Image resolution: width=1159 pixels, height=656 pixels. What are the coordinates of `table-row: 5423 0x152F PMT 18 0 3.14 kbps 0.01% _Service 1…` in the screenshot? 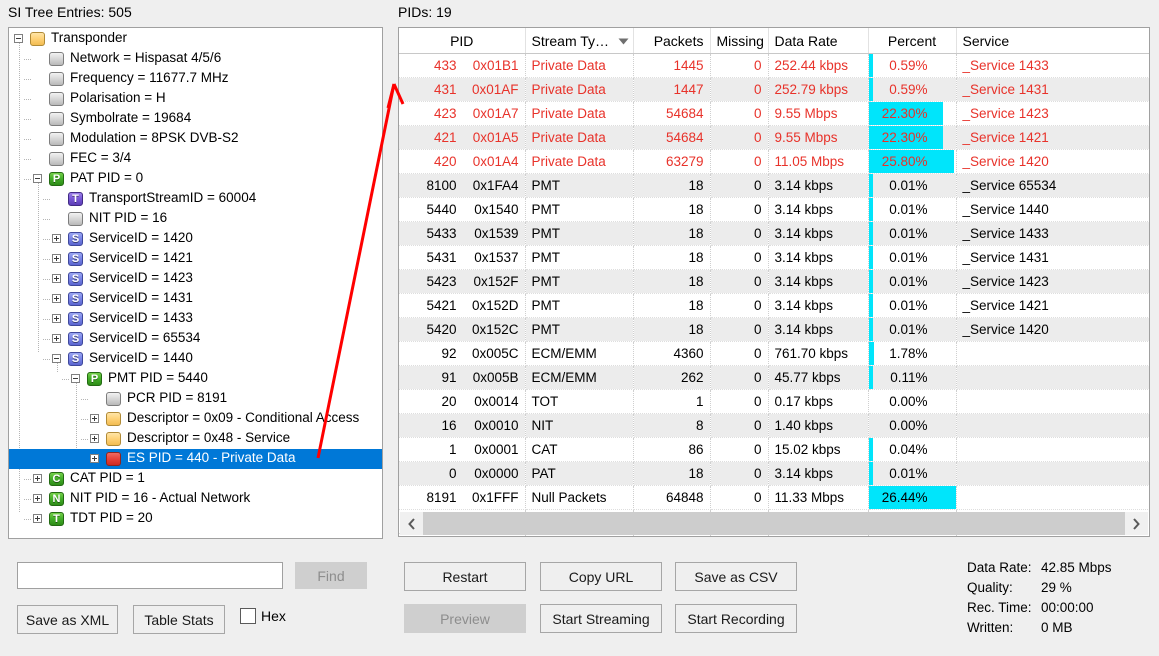 It's located at (774, 281).